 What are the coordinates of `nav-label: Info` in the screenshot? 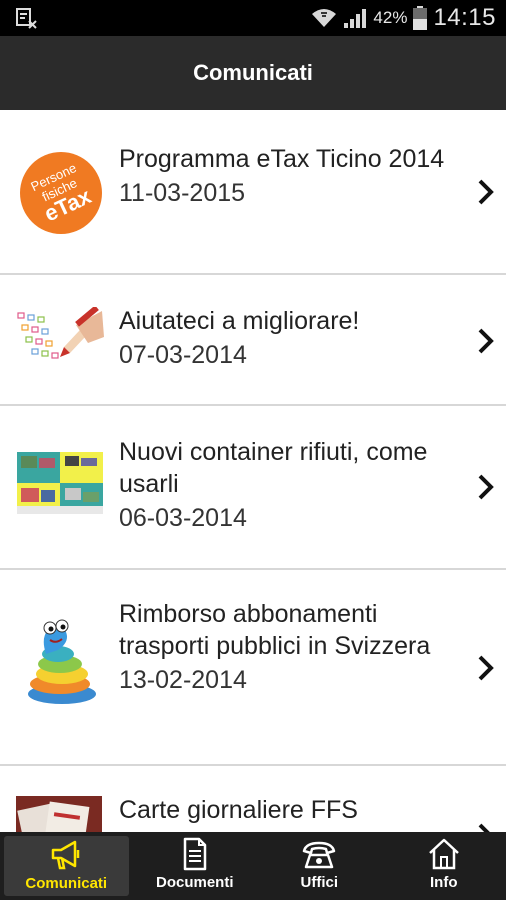 It's located at (444, 882).